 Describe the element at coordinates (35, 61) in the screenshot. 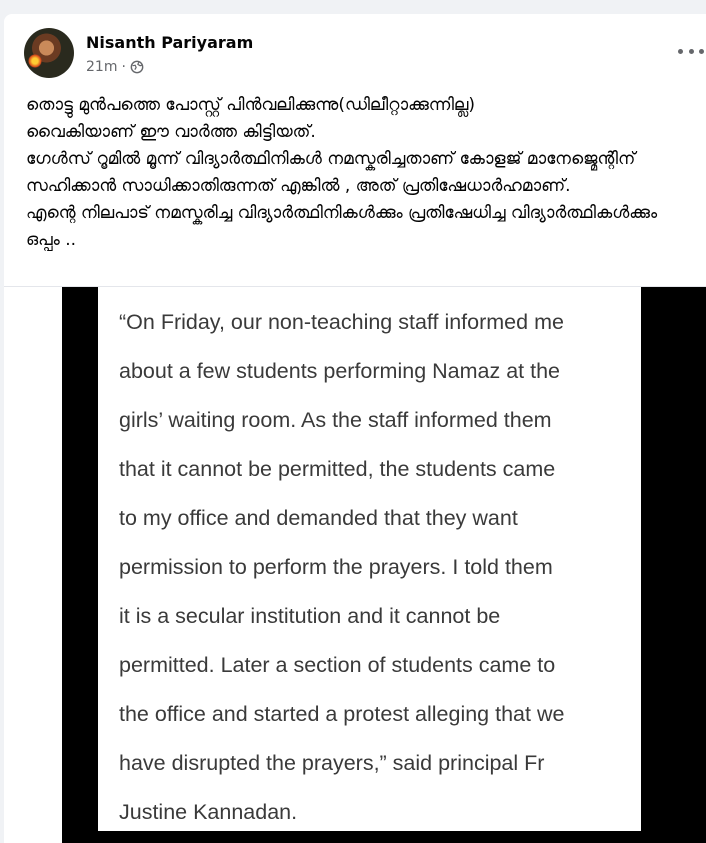

I see `avatar-photo-detail` at that location.